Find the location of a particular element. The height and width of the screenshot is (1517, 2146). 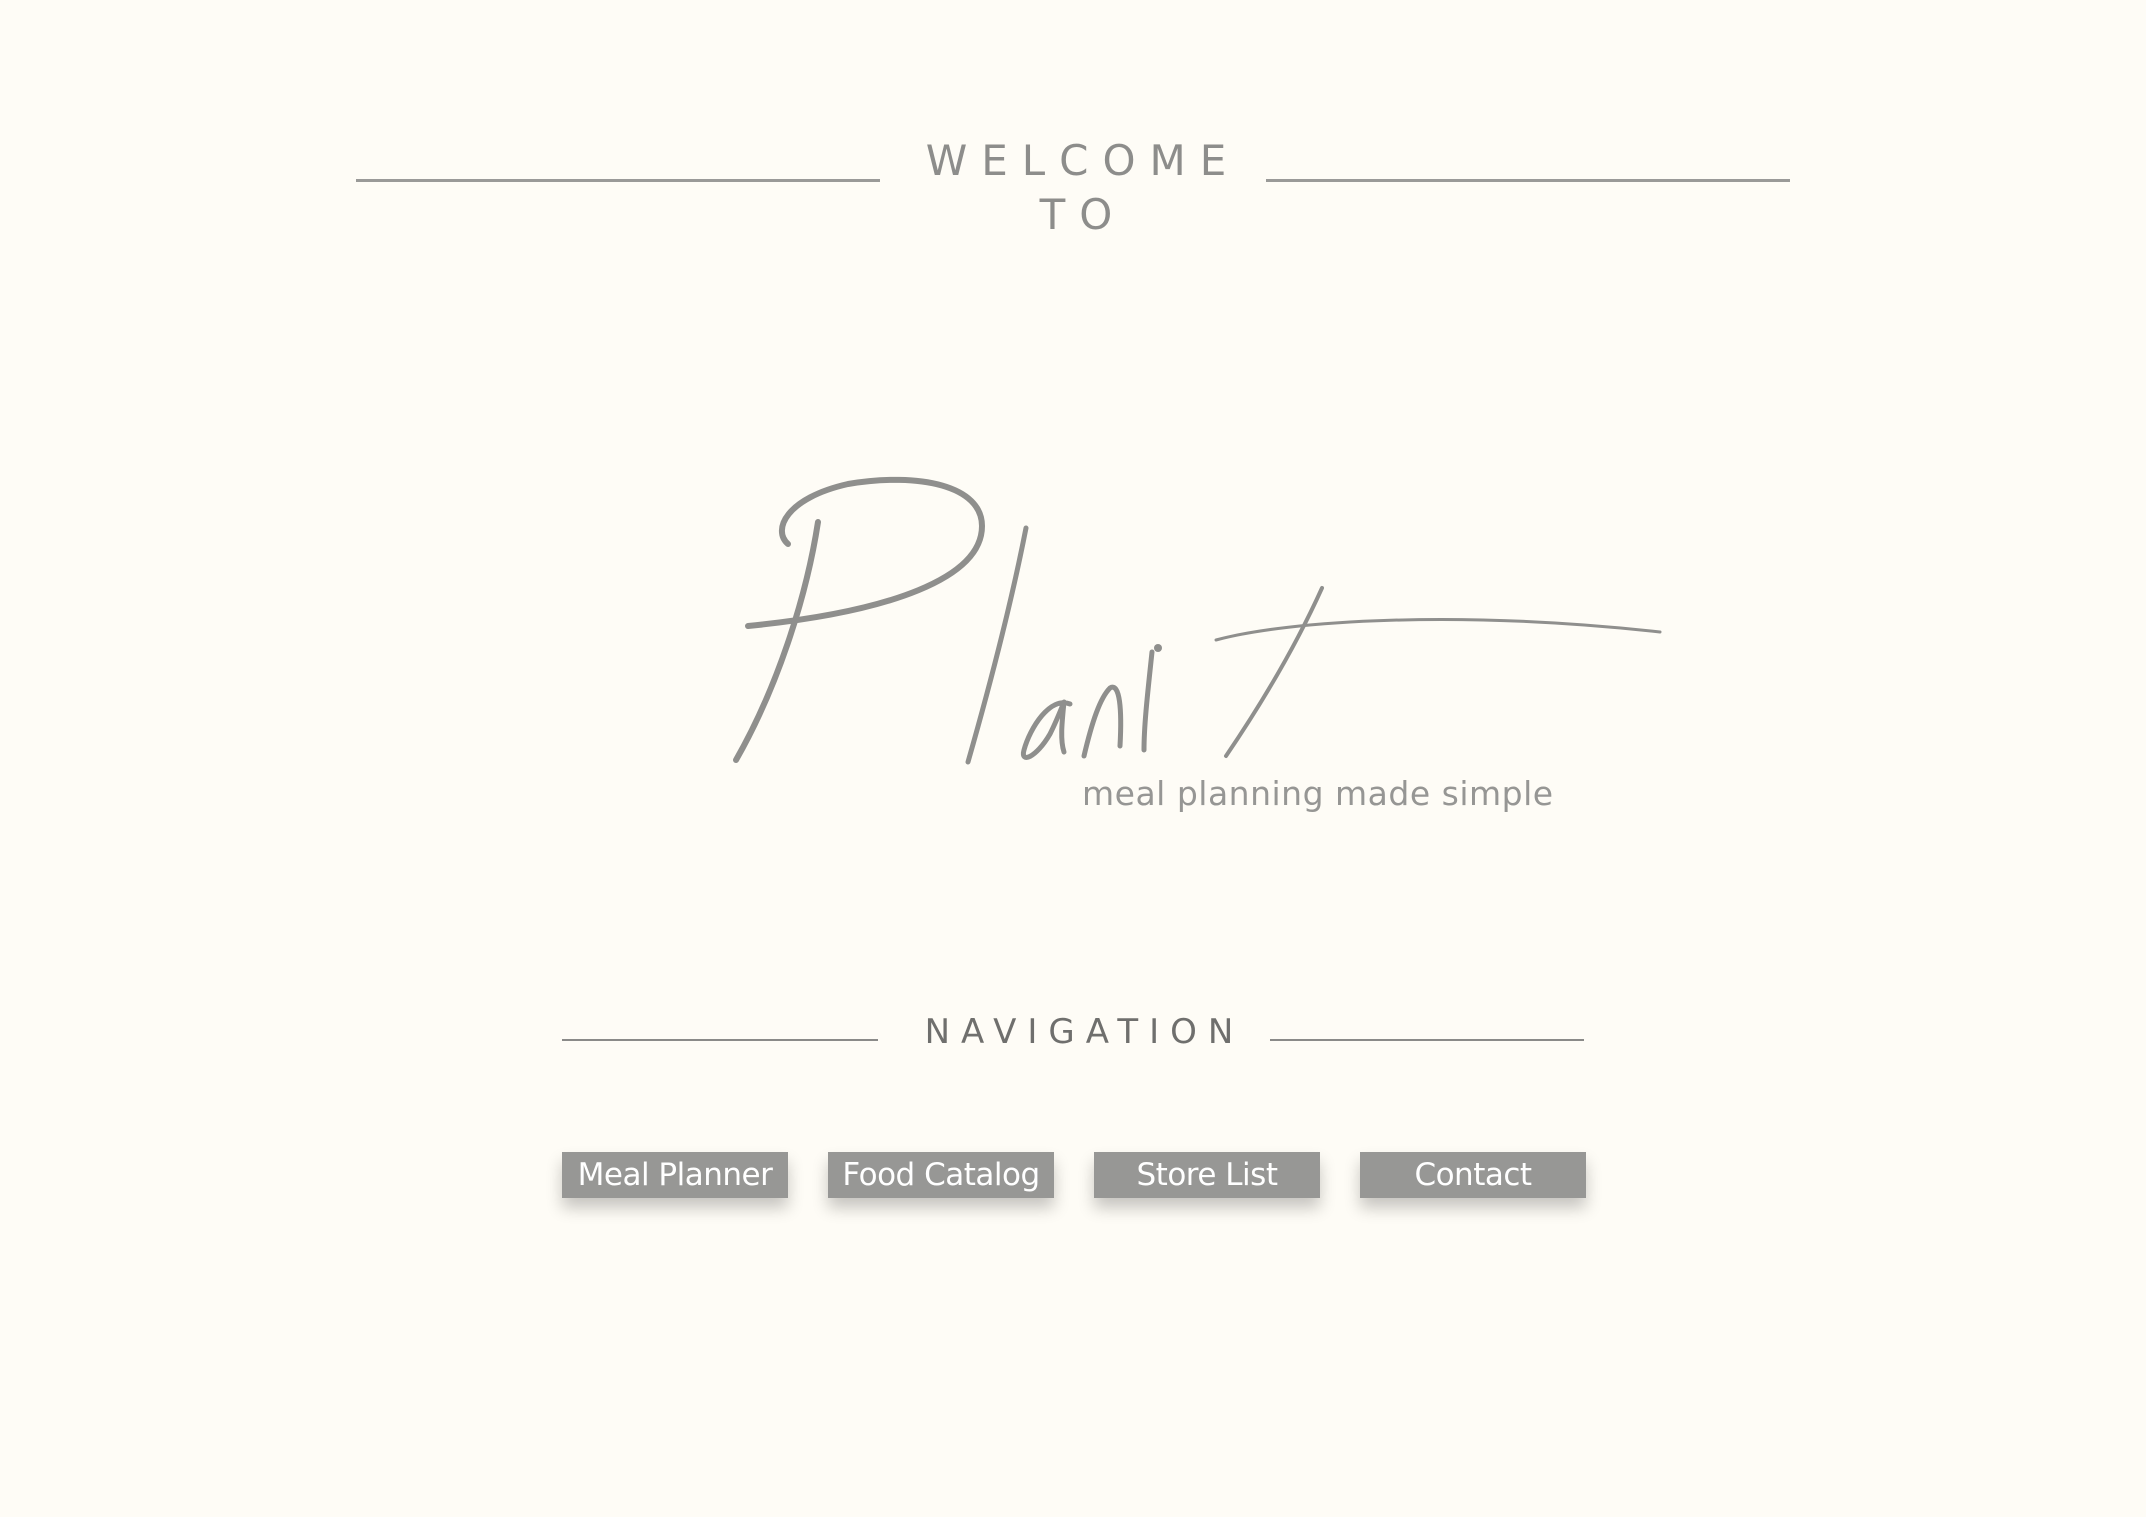

nav-rule-left is located at coordinates (720, 1040).